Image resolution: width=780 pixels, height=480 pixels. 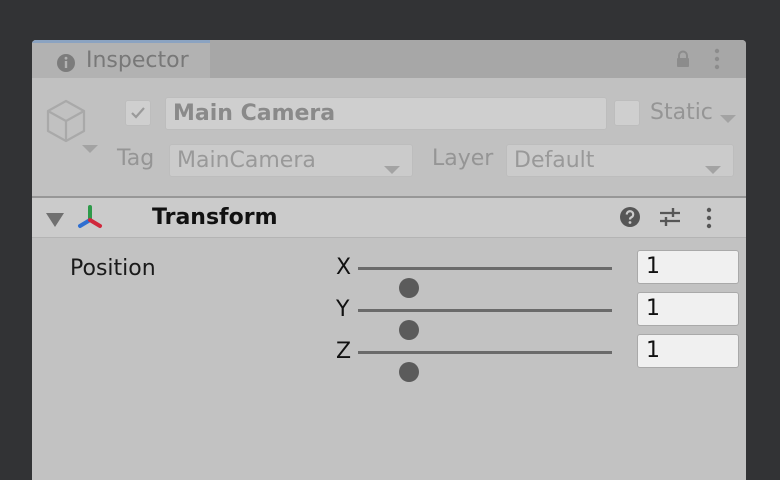 What do you see at coordinates (627, 113) in the screenshot?
I see `static-checkbox` at bounding box center [627, 113].